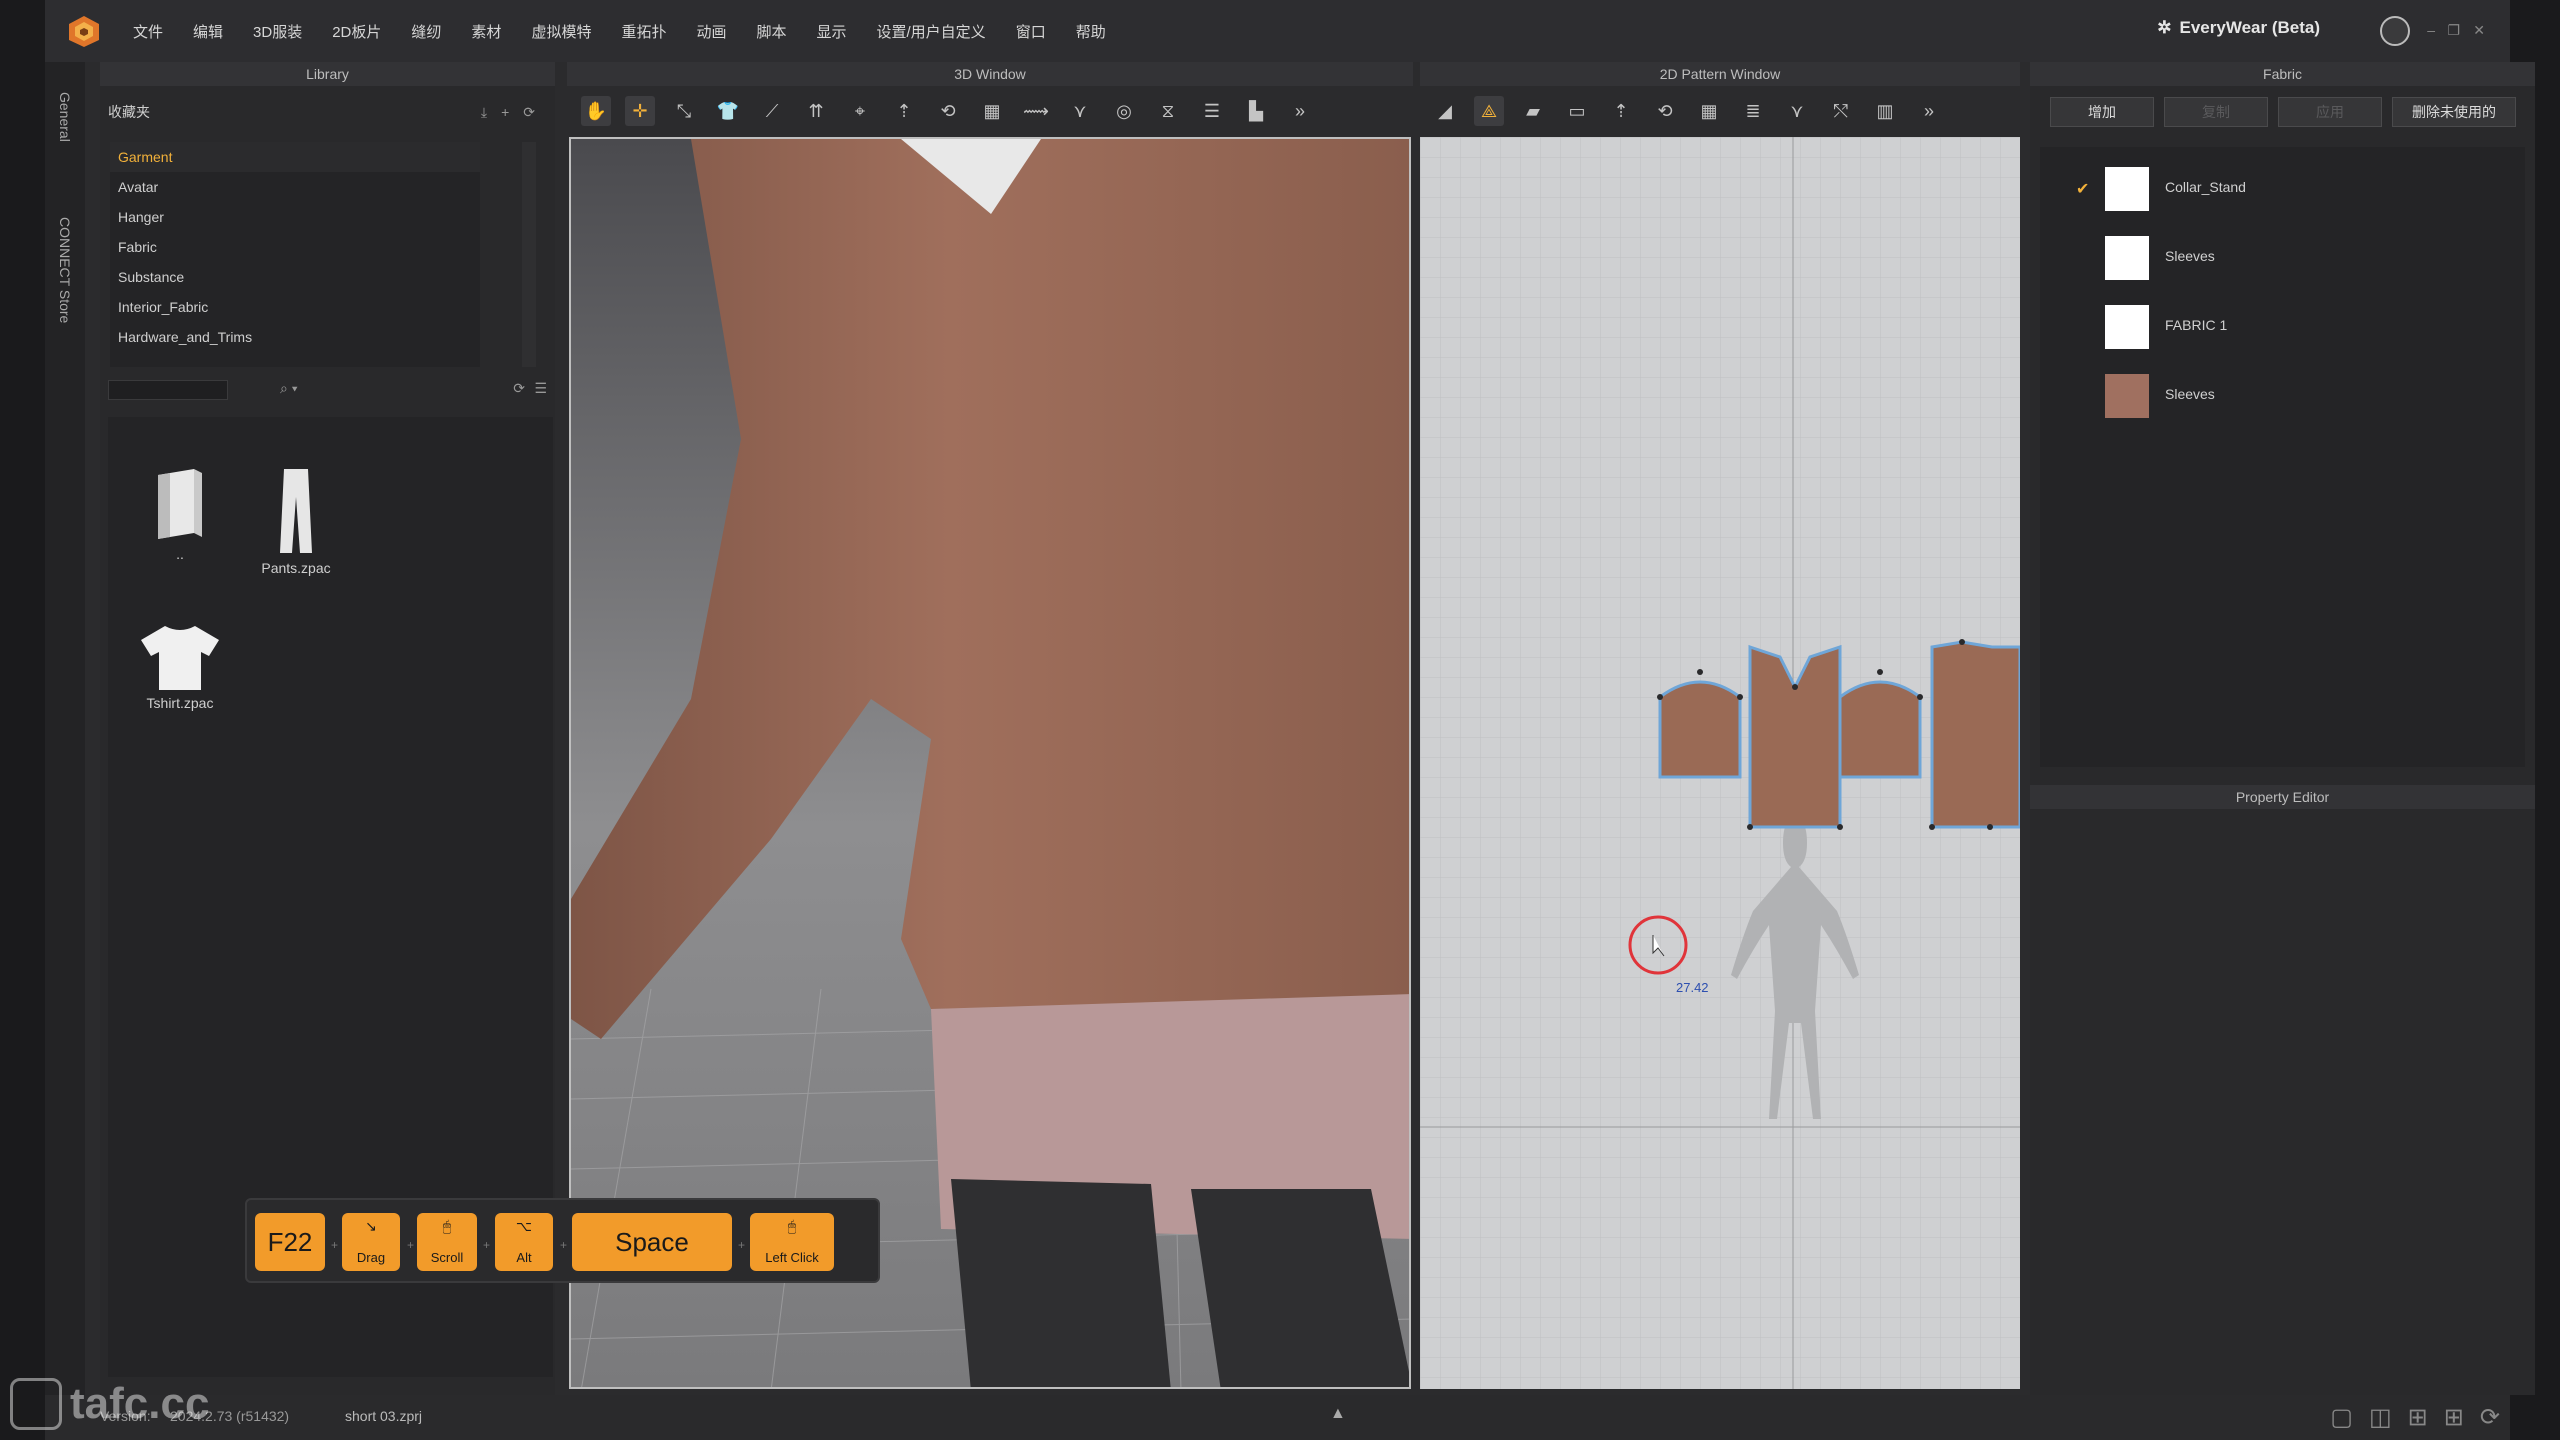 This screenshot has height=1440, width=2560. I want to click on folder-icon, so click(180, 504).